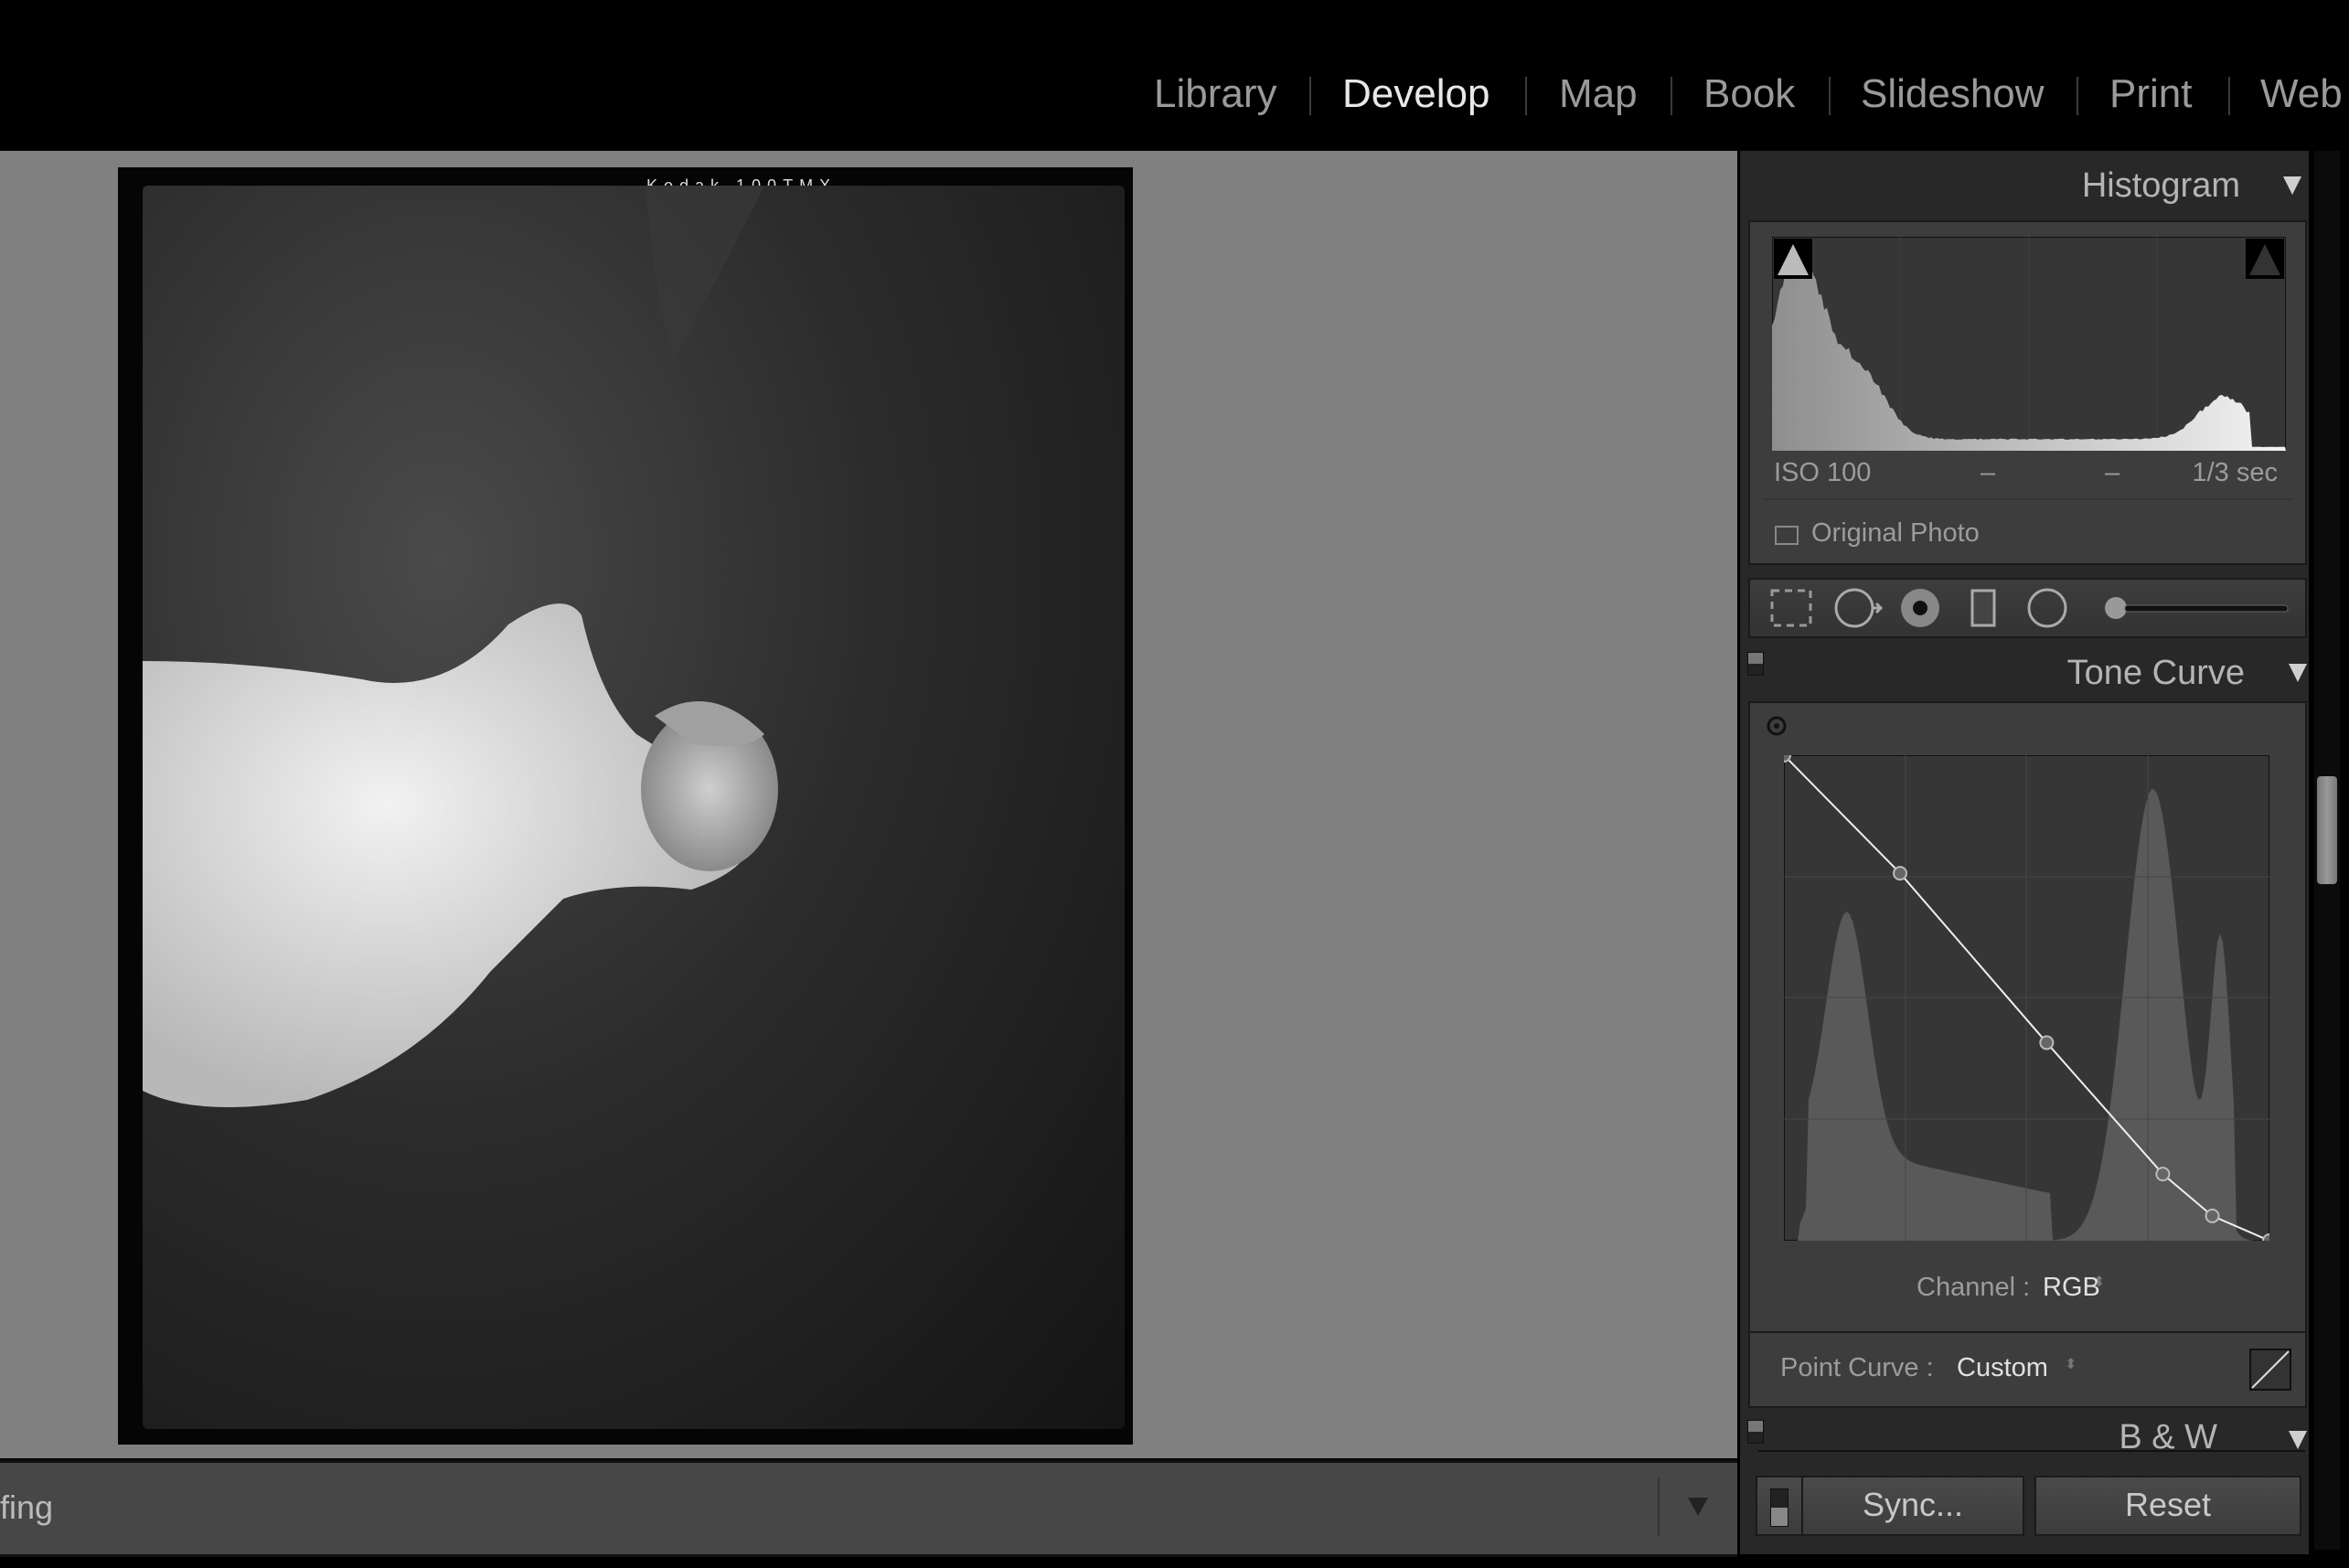 The height and width of the screenshot is (1568, 2349). Describe the element at coordinates (1416, 94) in the screenshot. I see `module-develop: Develop` at that location.